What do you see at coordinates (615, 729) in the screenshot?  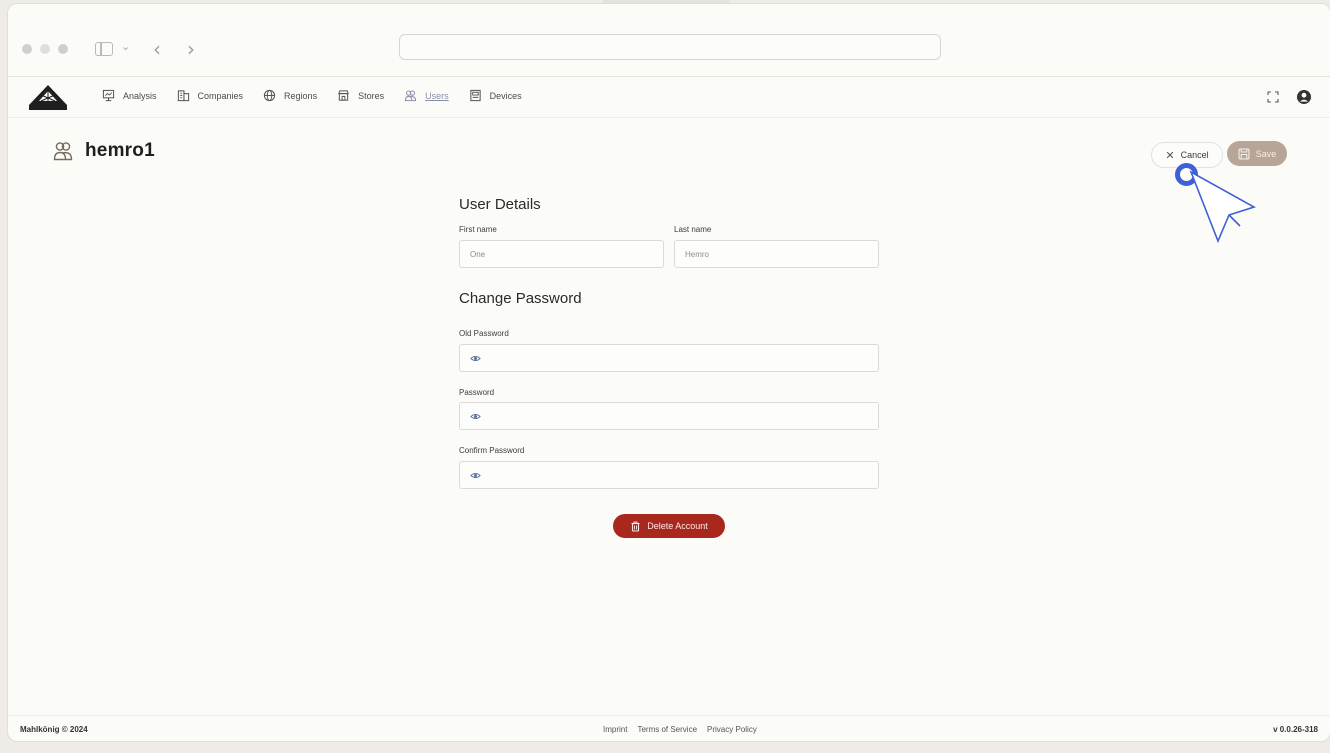 I see `footer-link-imprint: Imprint` at bounding box center [615, 729].